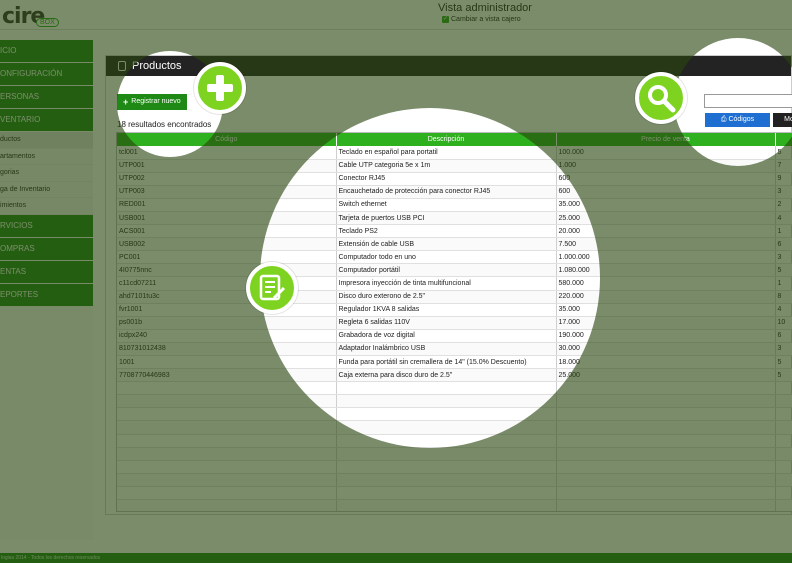 This screenshot has height=563, width=792. I want to click on table-row: 4I0775nnc Computador portátil 1.080.000 5, so click(454, 270).